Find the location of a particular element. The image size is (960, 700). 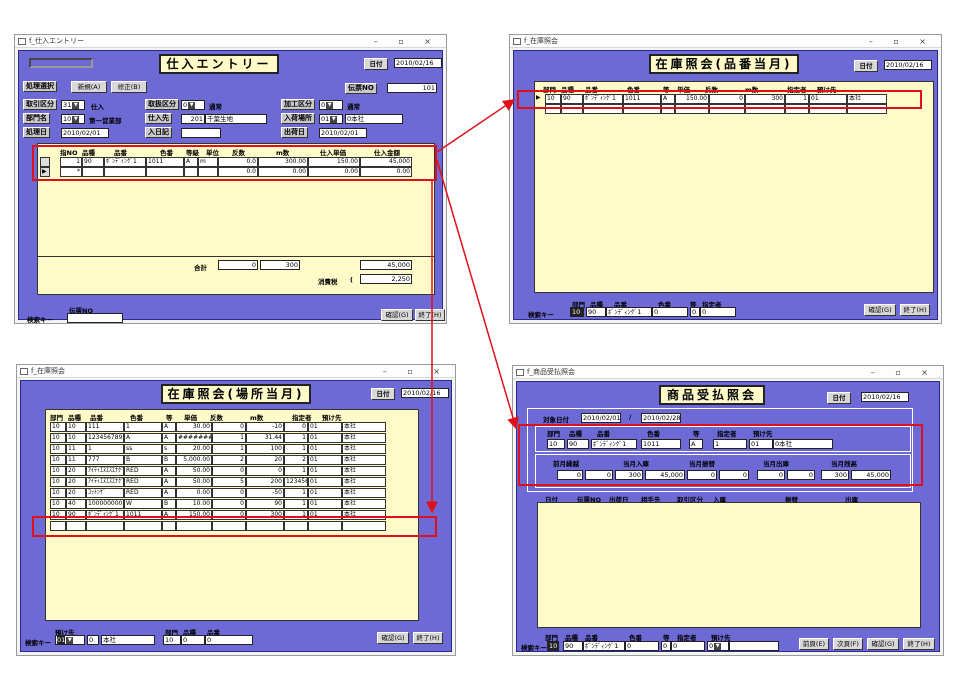

flow-arrows is located at coordinates (472, 306).